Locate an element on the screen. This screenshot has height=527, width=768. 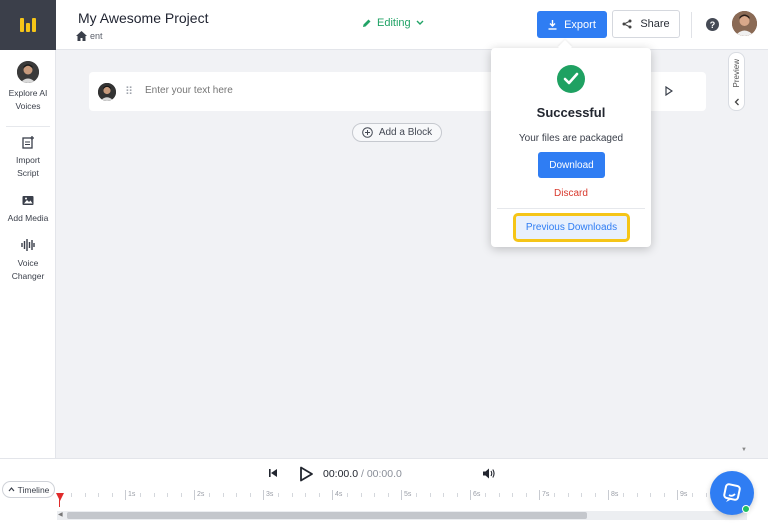
playhead-marker is located at coordinates (60, 497).